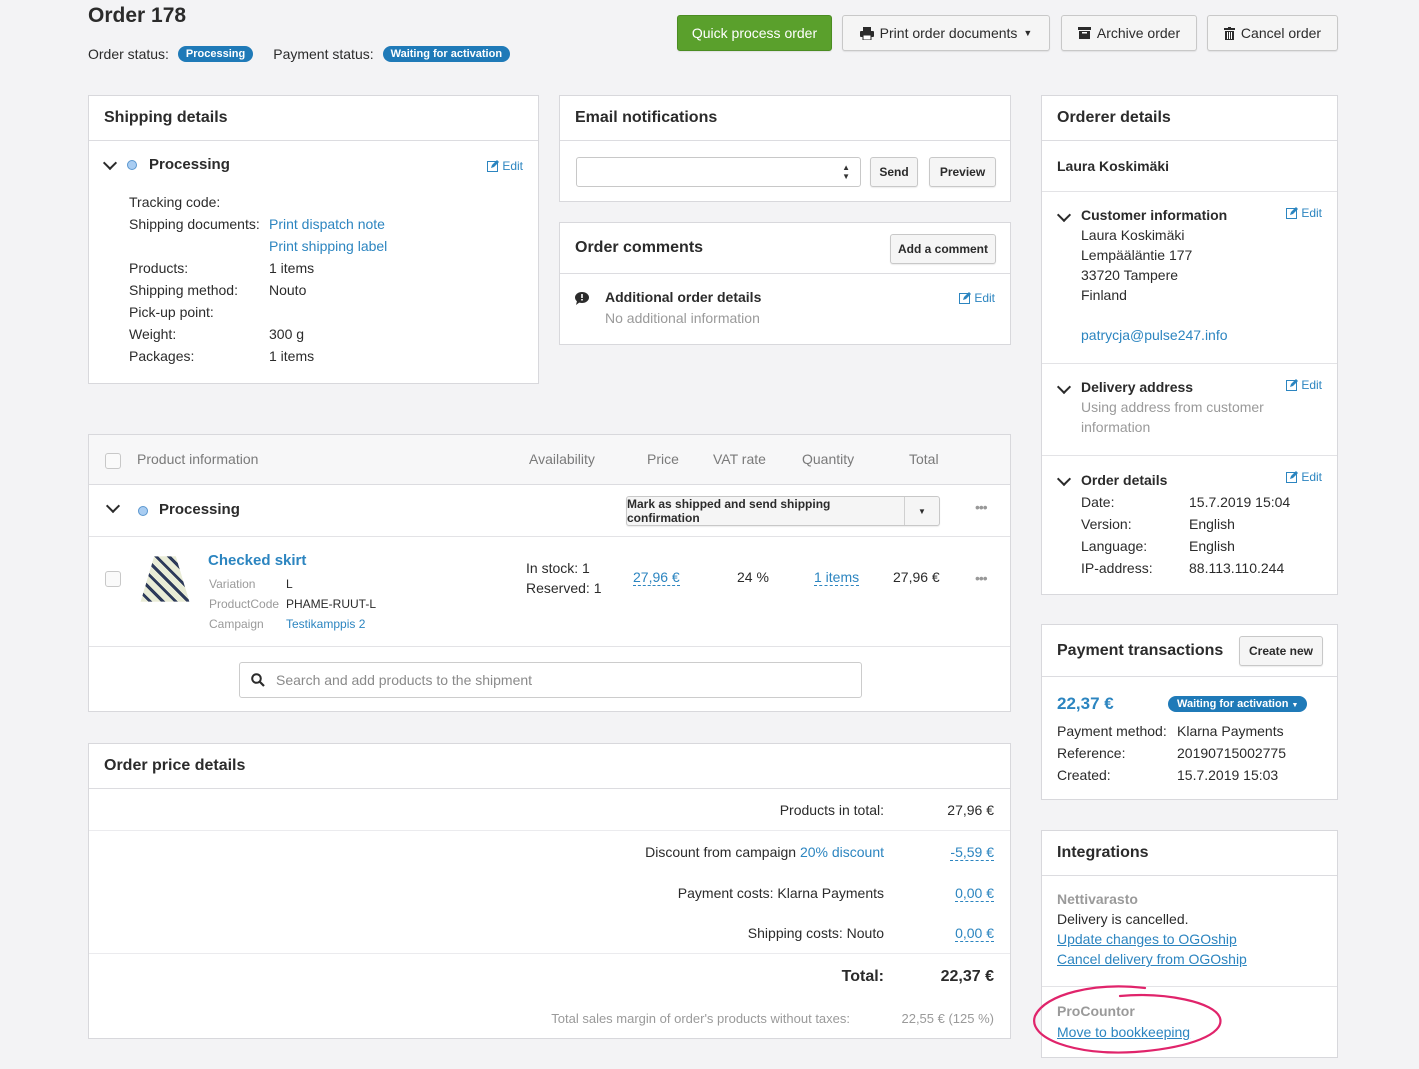 Image resolution: width=1419 pixels, height=1069 pixels. I want to click on comment-text: No additional information, so click(682, 318).